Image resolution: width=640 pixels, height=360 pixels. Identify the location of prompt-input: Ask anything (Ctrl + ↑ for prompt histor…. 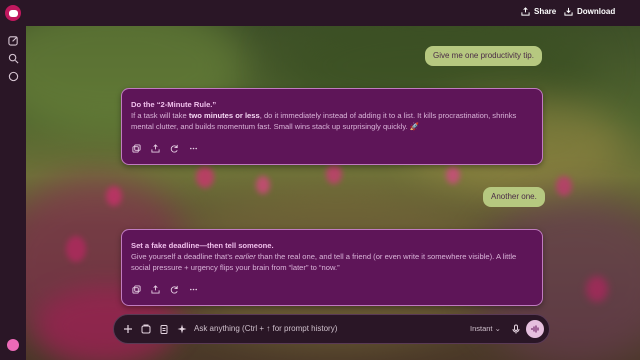
(265, 328).